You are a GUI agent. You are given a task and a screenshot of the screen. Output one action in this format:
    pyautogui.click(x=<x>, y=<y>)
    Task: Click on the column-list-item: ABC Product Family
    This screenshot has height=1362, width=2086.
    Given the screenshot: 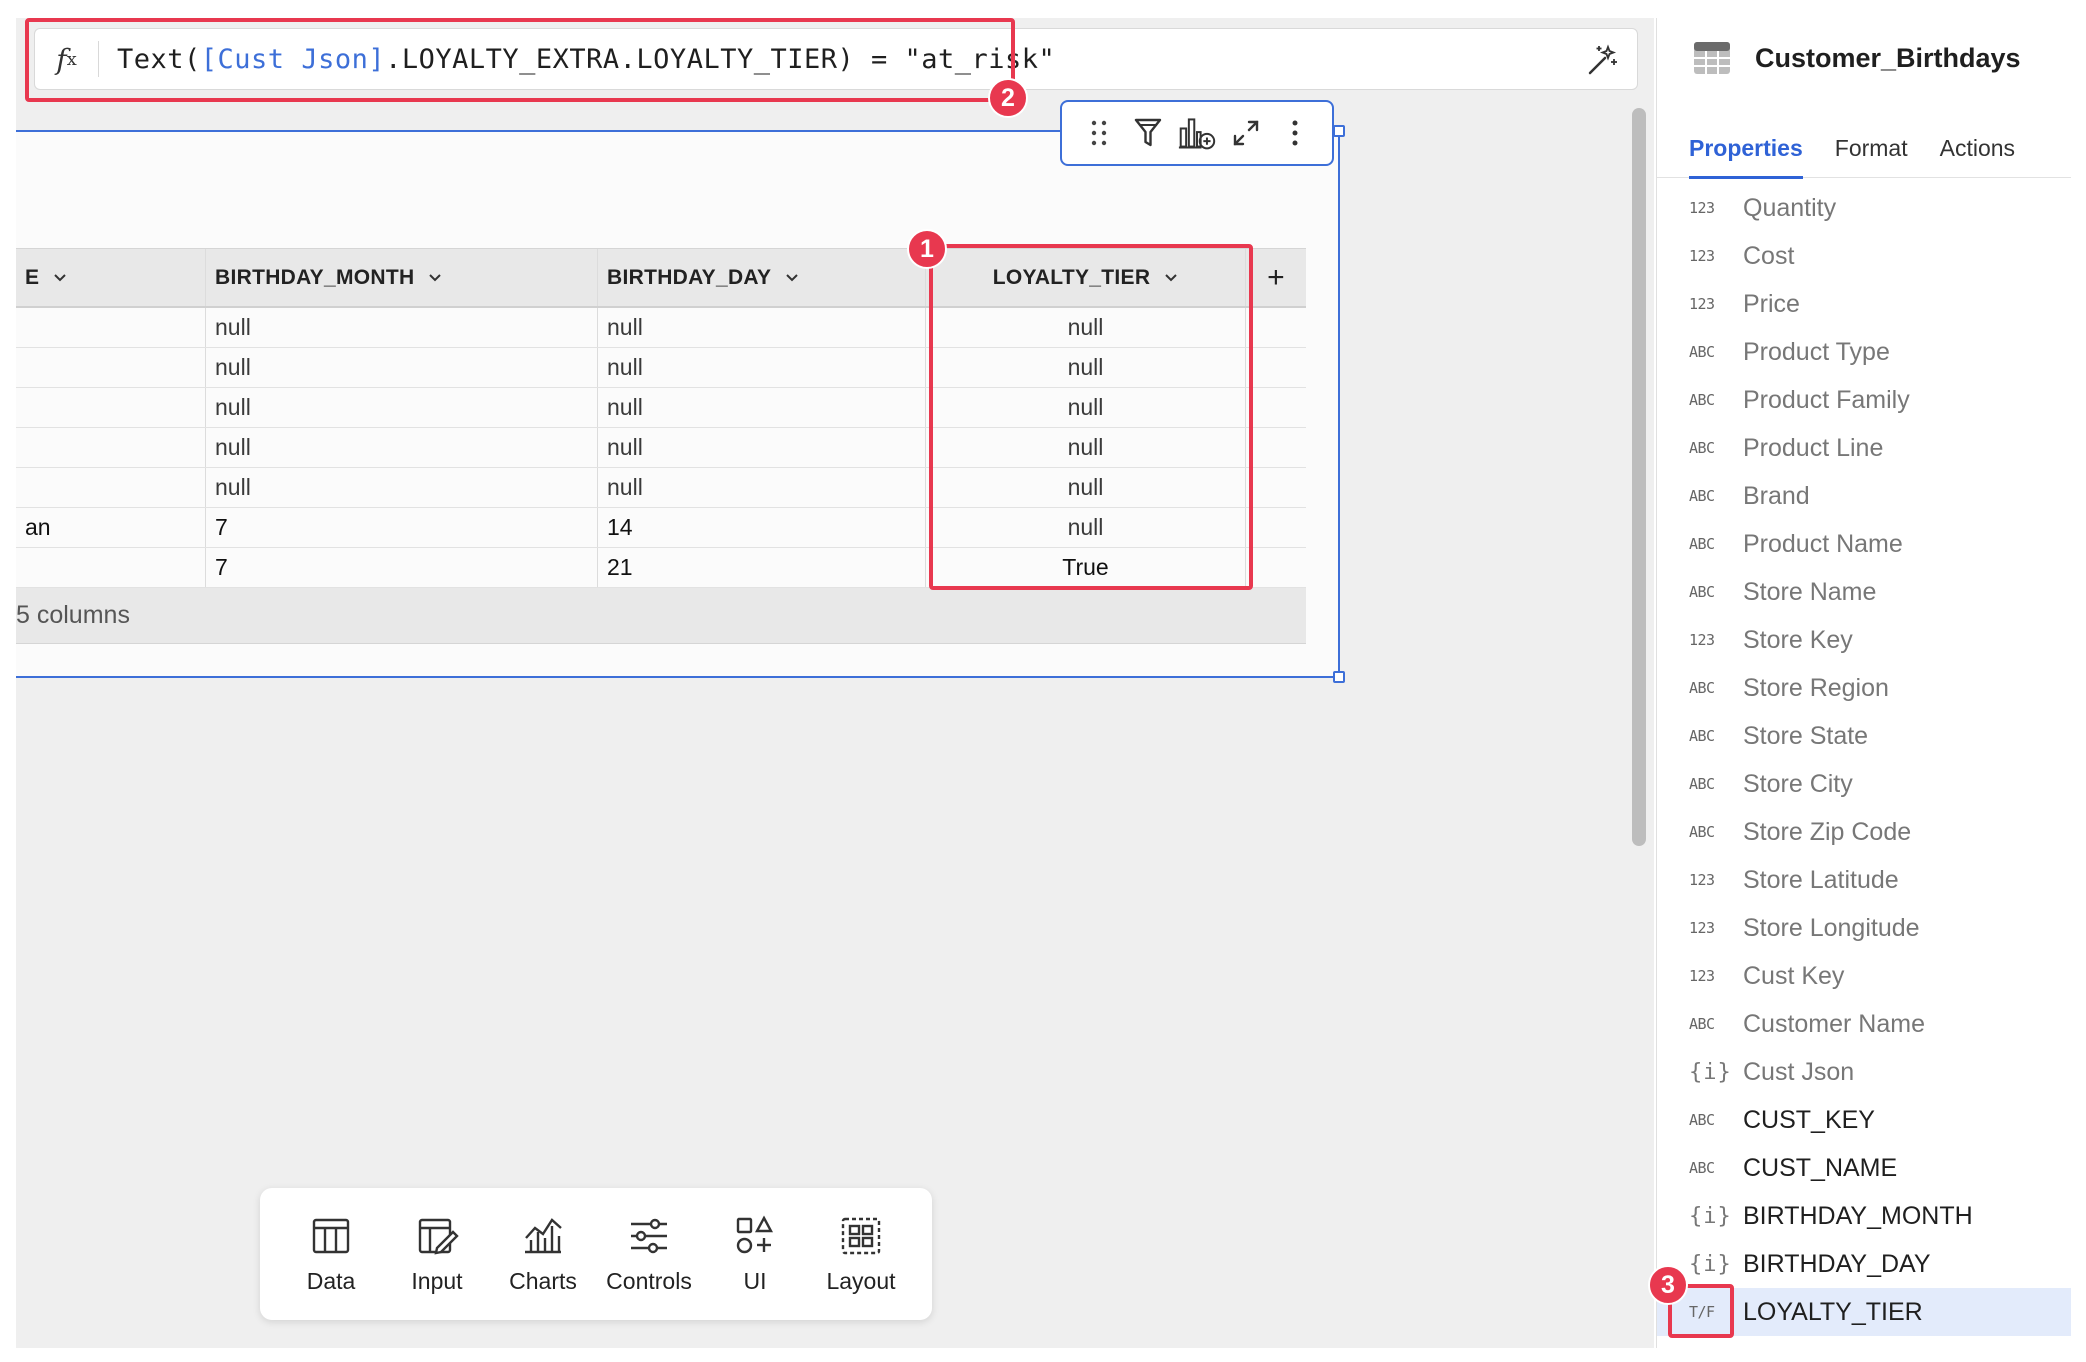 What is the action you would take?
    pyautogui.click(x=1864, y=400)
    